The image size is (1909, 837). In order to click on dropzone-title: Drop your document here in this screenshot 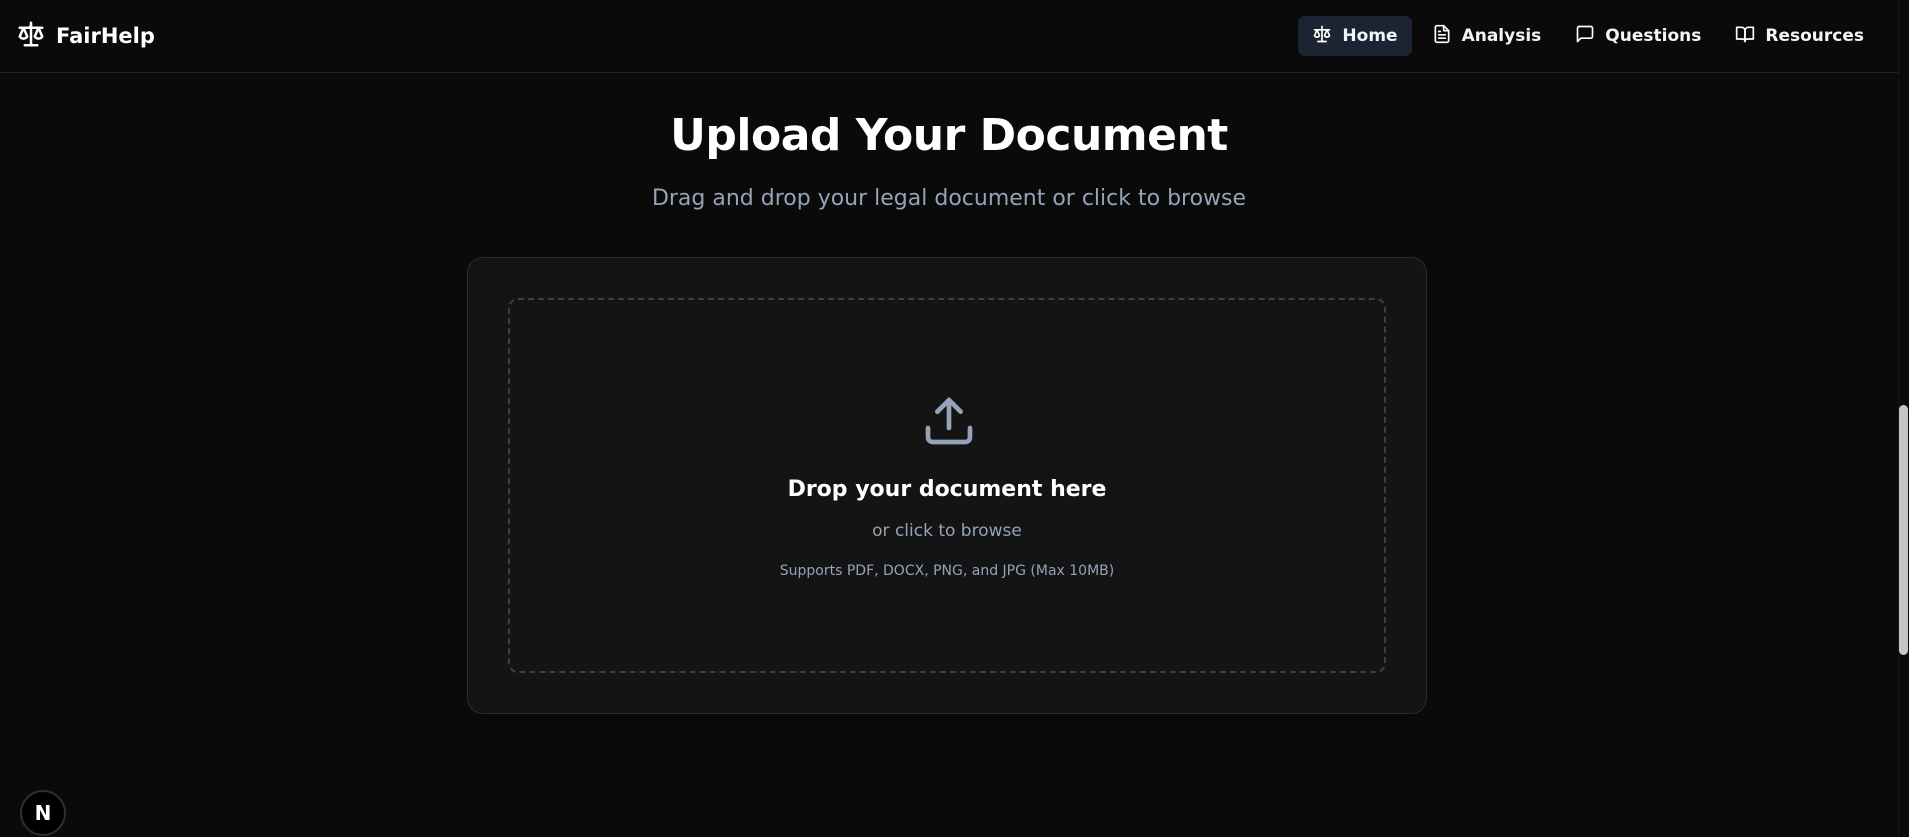, I will do `click(947, 489)`.